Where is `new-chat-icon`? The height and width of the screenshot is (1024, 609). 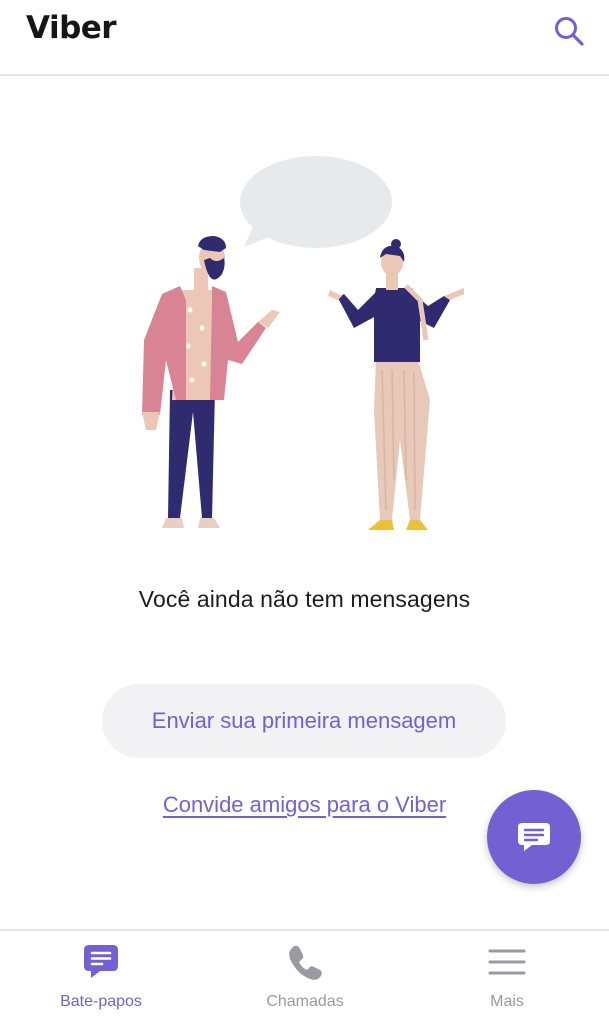 new-chat-icon is located at coordinates (534, 837).